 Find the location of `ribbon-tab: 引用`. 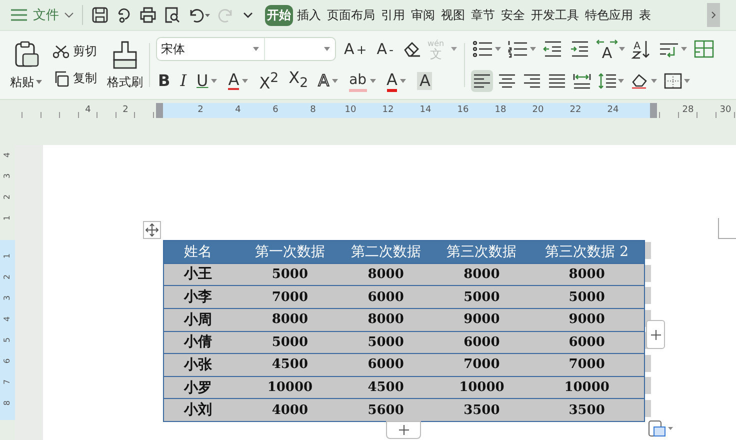

ribbon-tab: 引用 is located at coordinates (393, 15).